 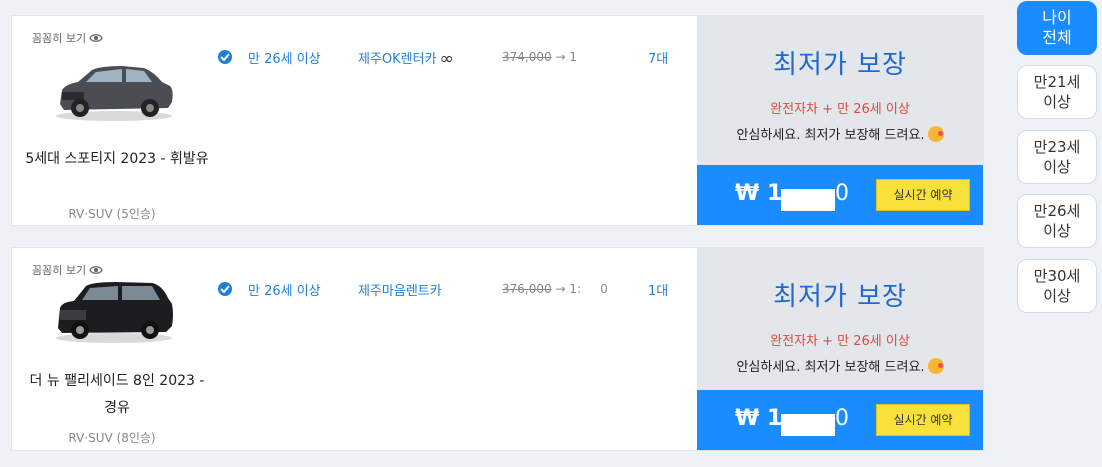 I want to click on infinity-icon: ∞, so click(x=446, y=59).